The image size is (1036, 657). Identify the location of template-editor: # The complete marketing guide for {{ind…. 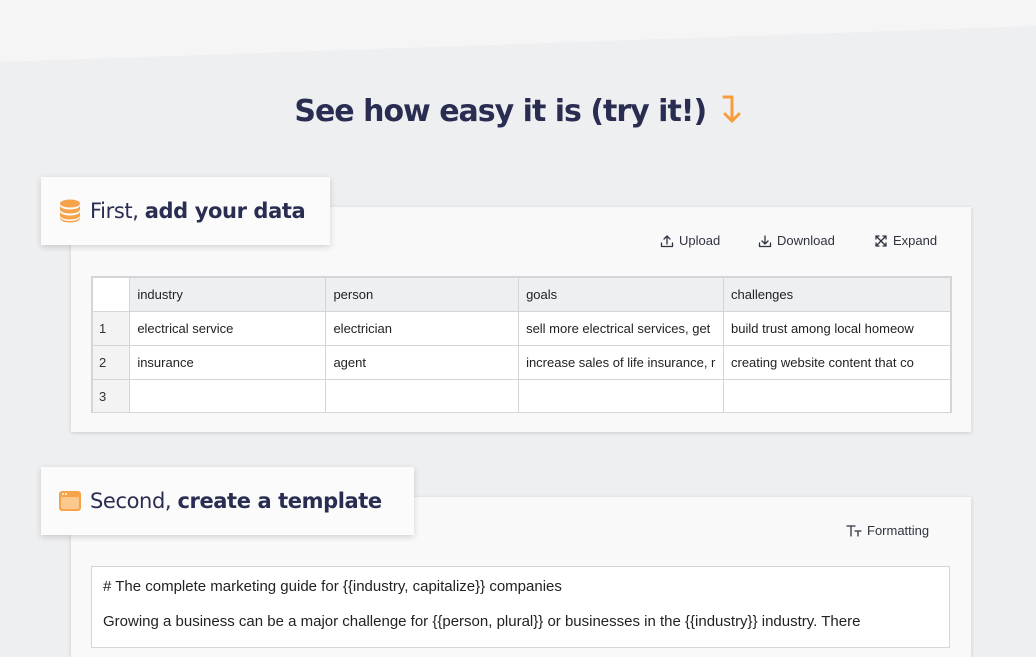
(520, 607).